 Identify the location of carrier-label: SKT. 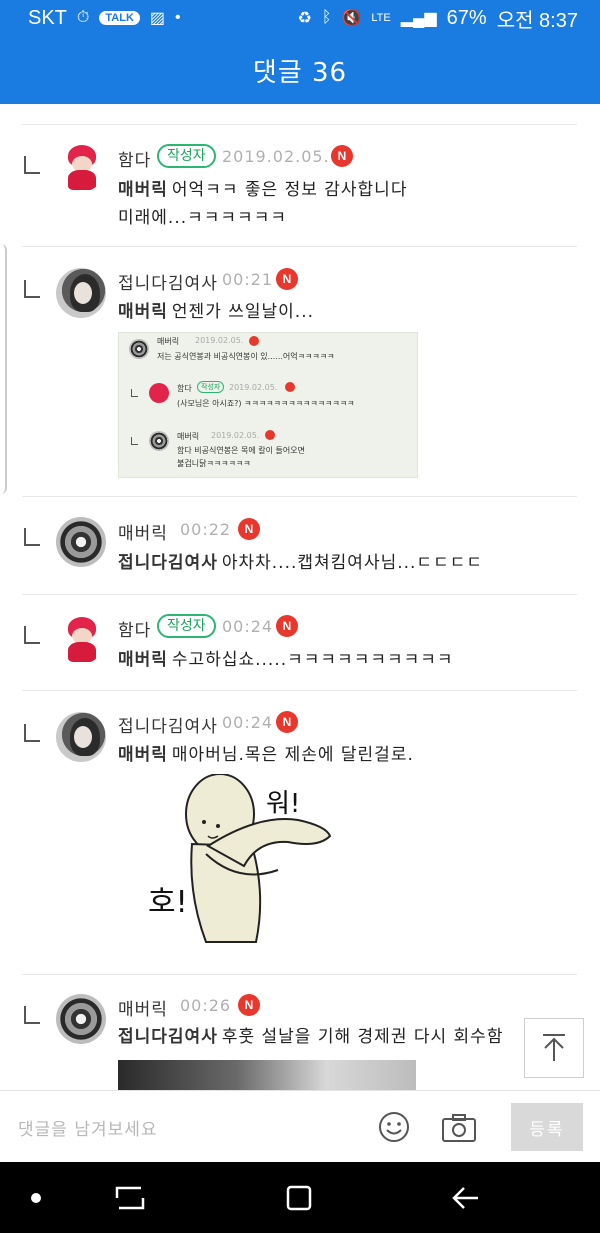
(47, 17).